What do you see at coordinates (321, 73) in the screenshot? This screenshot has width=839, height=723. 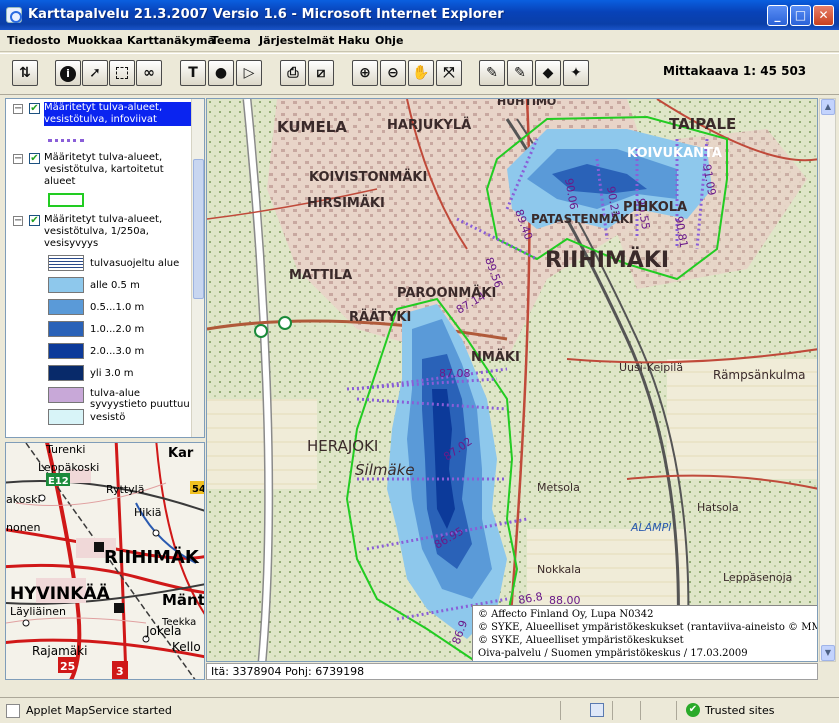 I see `export-button: ⧄` at bounding box center [321, 73].